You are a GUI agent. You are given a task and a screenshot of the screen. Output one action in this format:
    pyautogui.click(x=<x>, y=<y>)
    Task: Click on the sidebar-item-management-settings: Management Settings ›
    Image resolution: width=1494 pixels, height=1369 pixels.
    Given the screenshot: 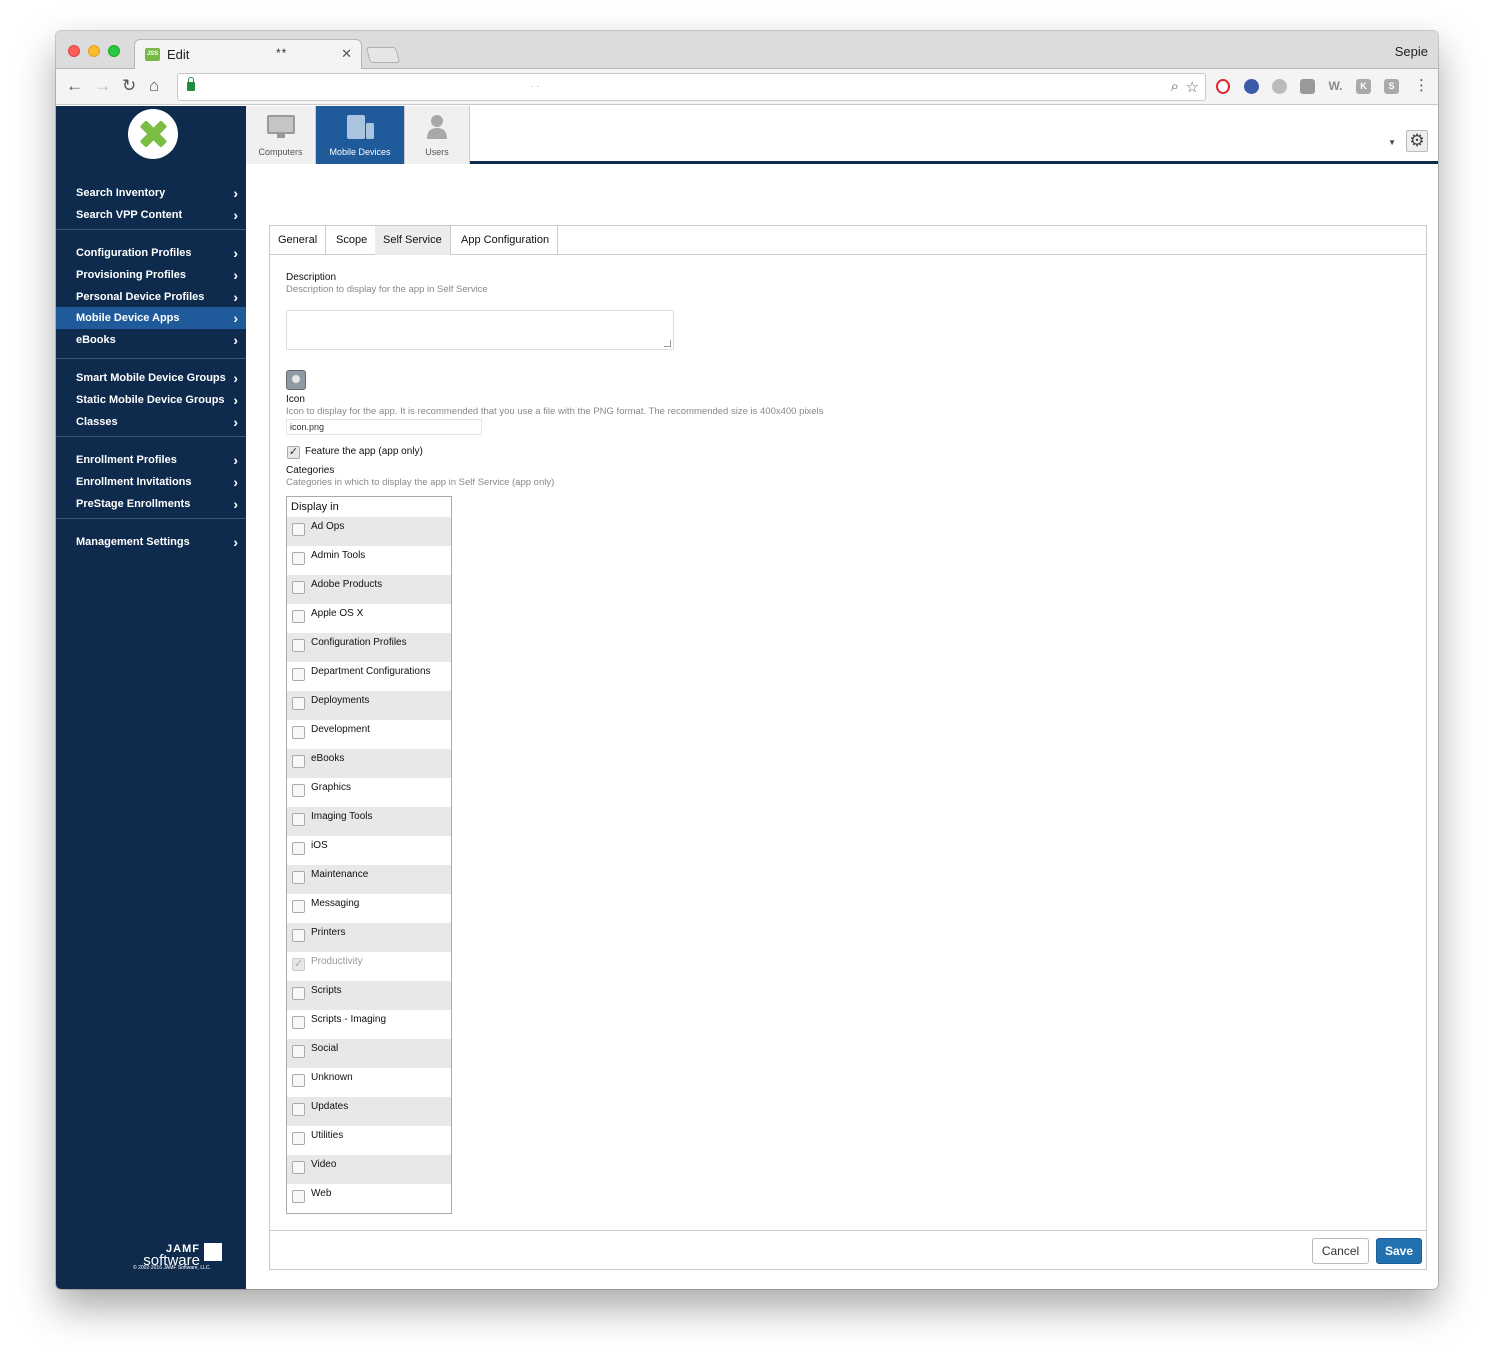 What is the action you would take?
    pyautogui.click(x=151, y=542)
    